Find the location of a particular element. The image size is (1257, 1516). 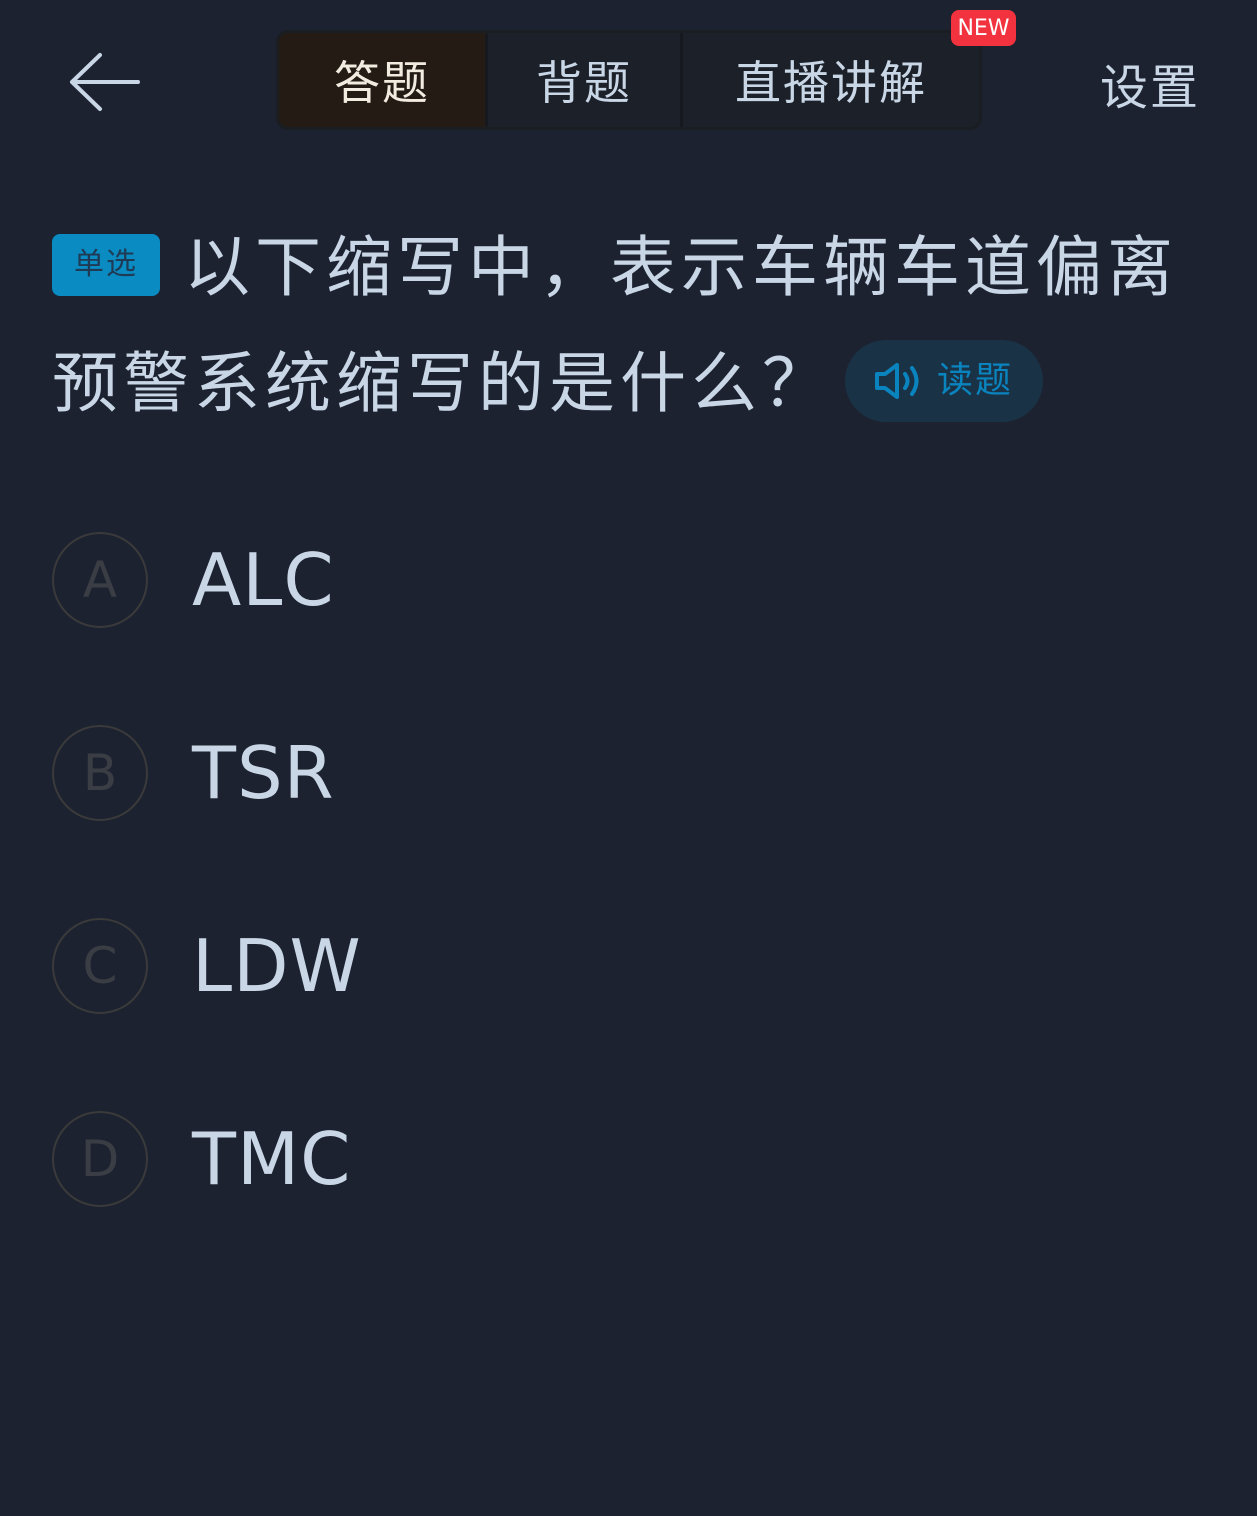

read-question-button: 读题 is located at coordinates (944, 380).